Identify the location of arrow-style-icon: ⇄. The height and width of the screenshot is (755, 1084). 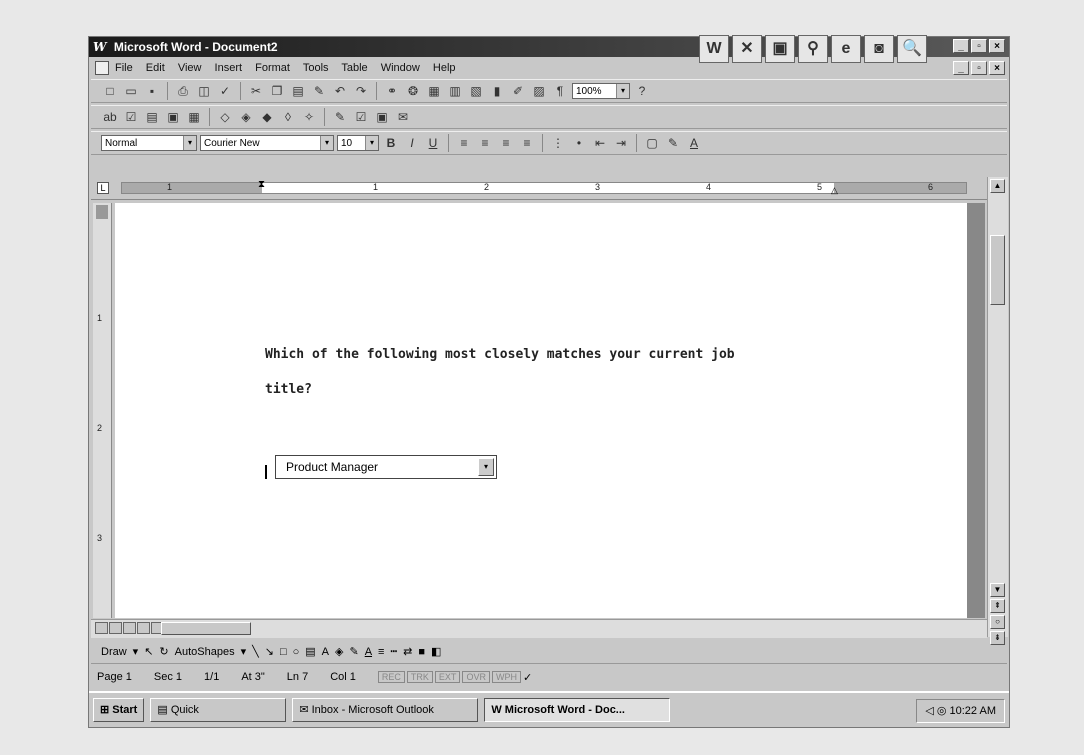
(407, 651).